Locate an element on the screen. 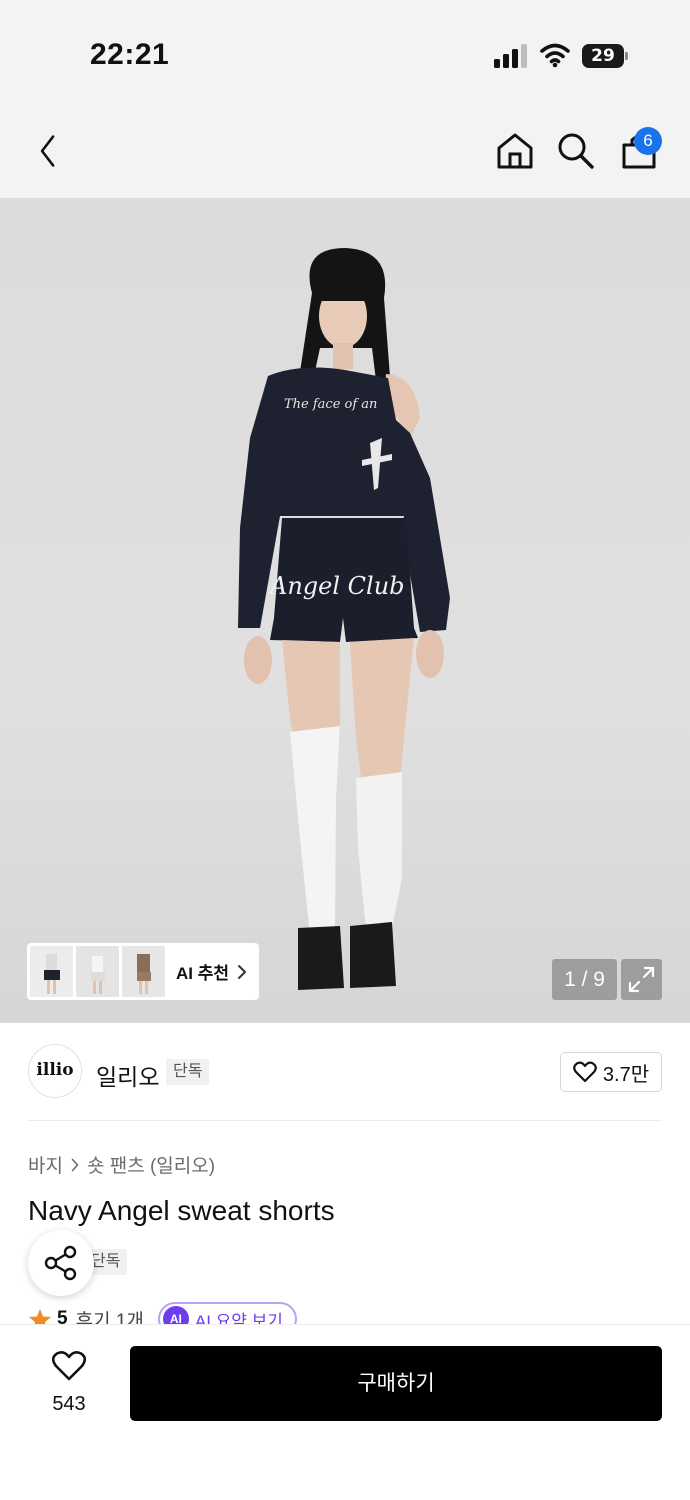 Image resolution: width=690 pixels, height=1500 pixels. bottom-purchase-bar: 543 구매하기 is located at coordinates (345, 1412).